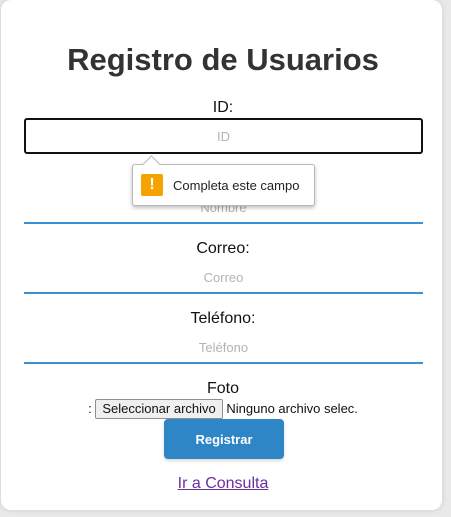  What do you see at coordinates (236, 185) in the screenshot?
I see `tooltip-message: Completa este campo` at bounding box center [236, 185].